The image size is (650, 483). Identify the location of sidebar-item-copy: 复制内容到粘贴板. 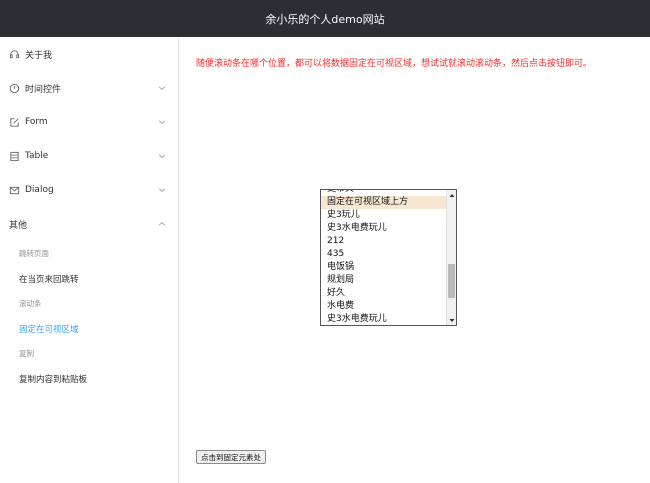
(89, 378).